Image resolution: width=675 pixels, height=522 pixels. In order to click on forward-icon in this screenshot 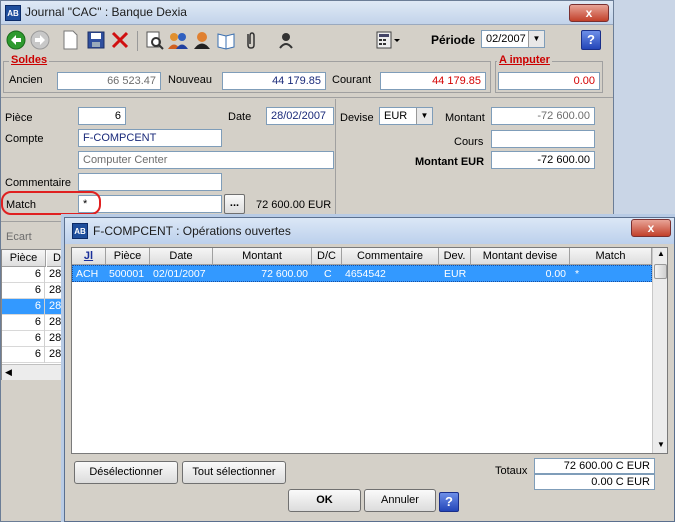, I will do `click(40, 40)`.